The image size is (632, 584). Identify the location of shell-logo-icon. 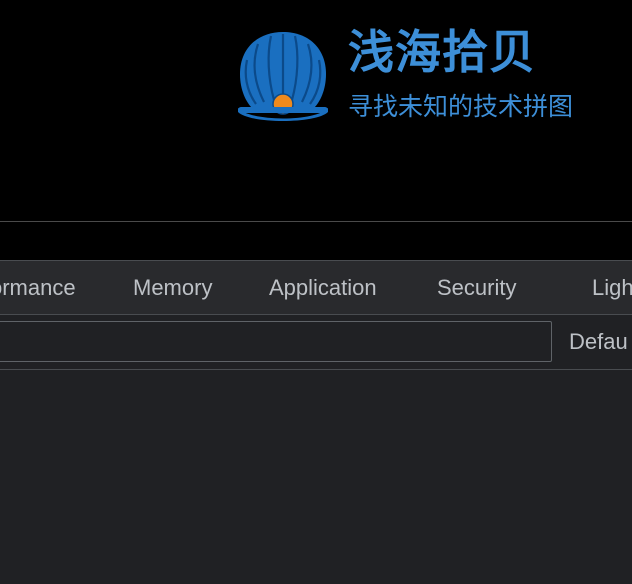
(283, 76).